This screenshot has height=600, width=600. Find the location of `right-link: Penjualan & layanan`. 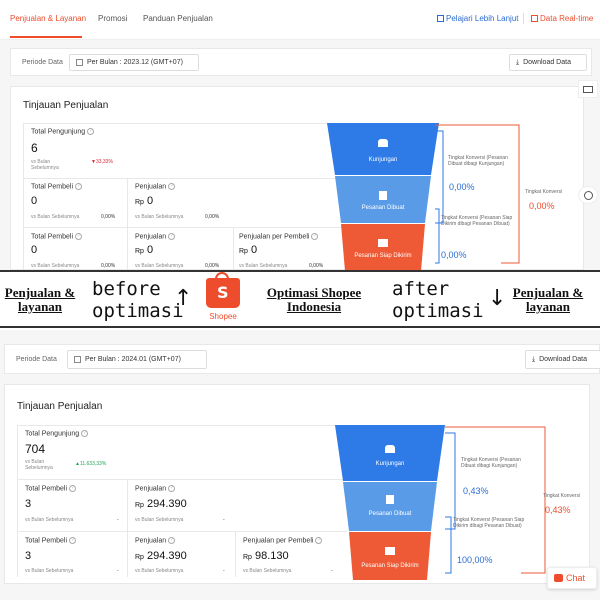

right-link: Penjualan & layanan is located at coordinates (548, 300).